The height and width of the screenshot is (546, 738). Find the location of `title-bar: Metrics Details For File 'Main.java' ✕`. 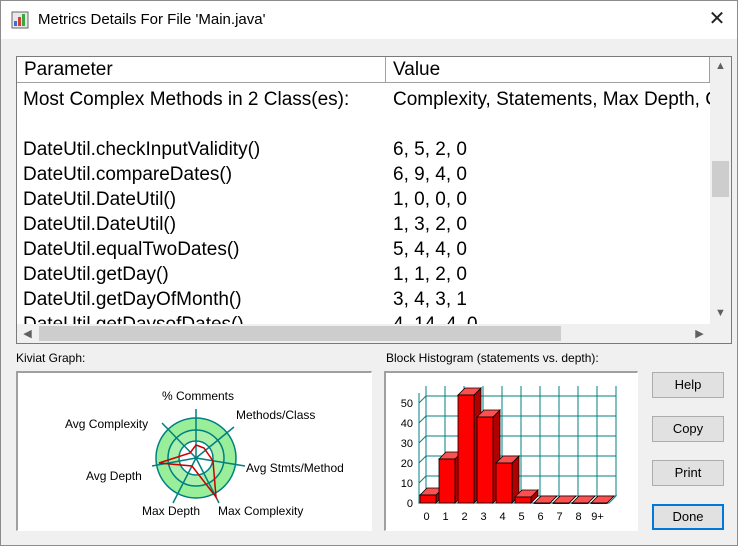

title-bar: Metrics Details For File 'Main.java' ✕ is located at coordinates (369, 20).